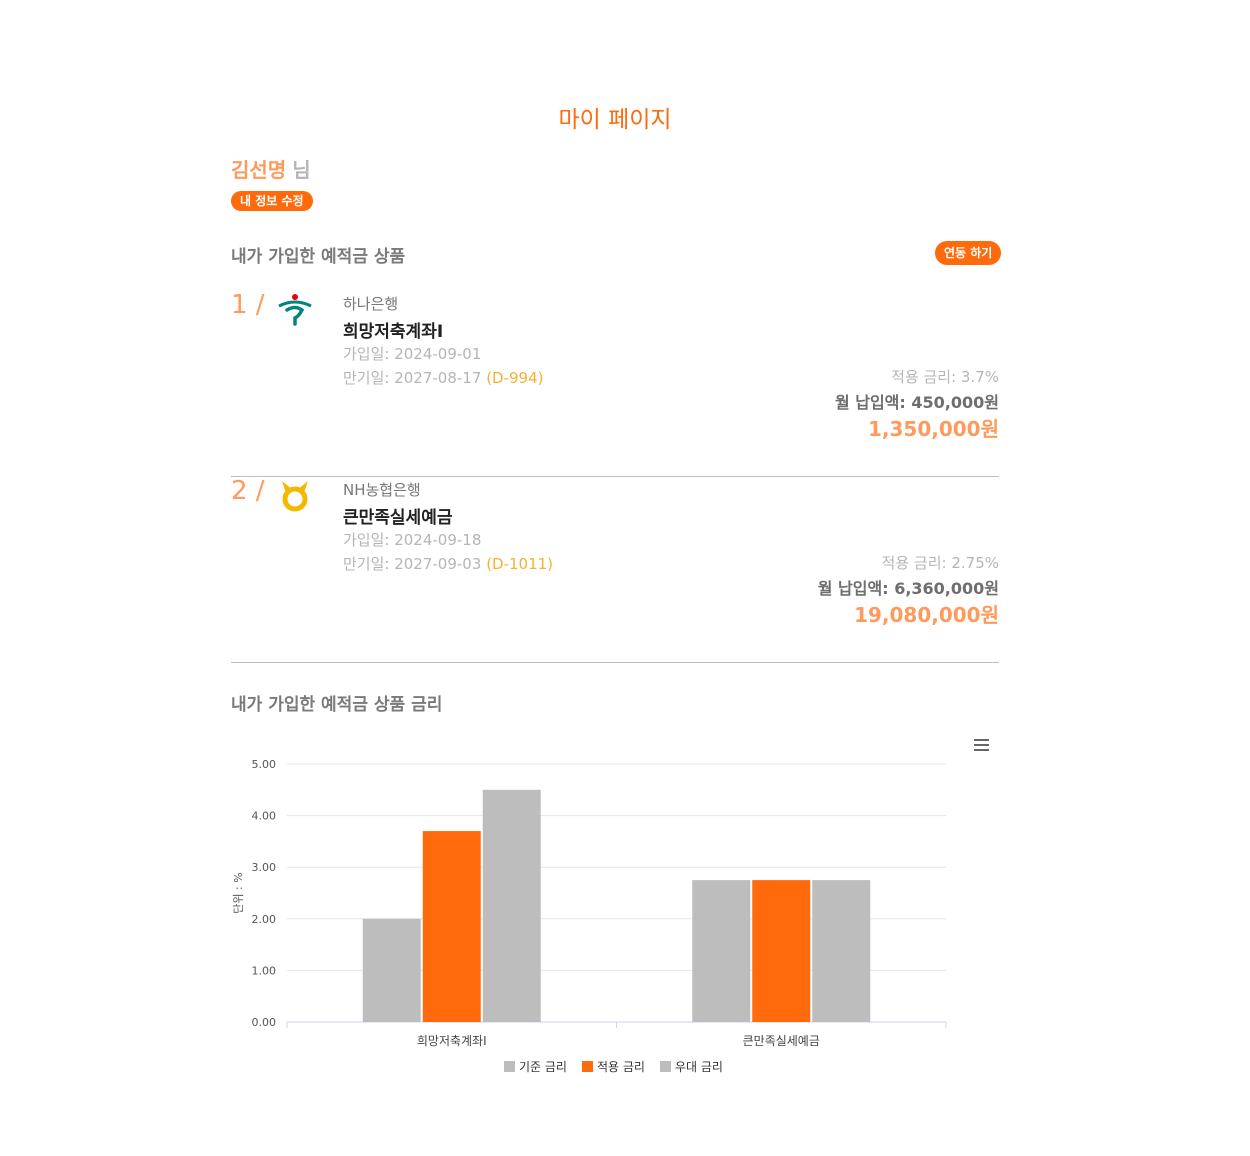 The image size is (1250, 1156). What do you see at coordinates (272, 201) in the screenshot?
I see `edit-profile-button: 내 정보 수정` at bounding box center [272, 201].